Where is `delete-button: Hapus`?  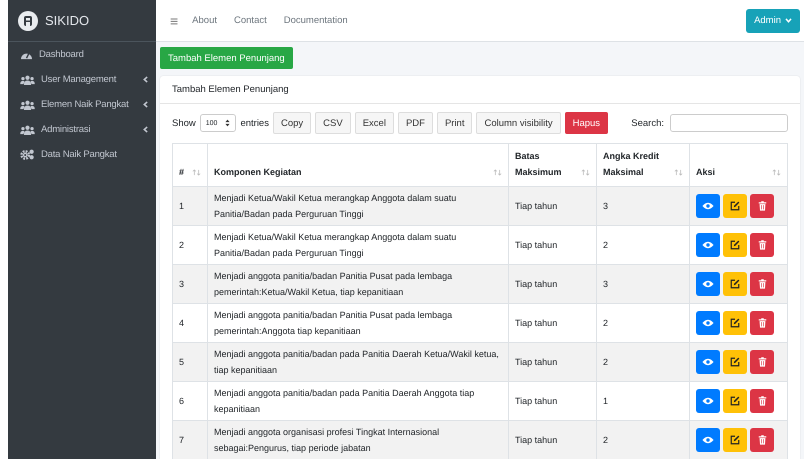 delete-button: Hapus is located at coordinates (586, 123).